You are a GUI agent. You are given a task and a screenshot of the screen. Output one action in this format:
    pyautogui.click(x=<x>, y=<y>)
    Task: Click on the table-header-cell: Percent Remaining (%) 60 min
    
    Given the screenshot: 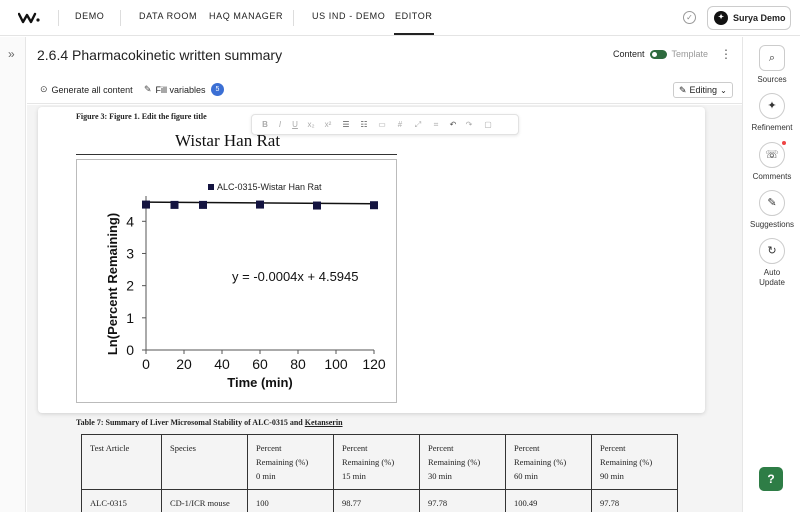 What is the action you would take?
    pyautogui.click(x=548, y=462)
    